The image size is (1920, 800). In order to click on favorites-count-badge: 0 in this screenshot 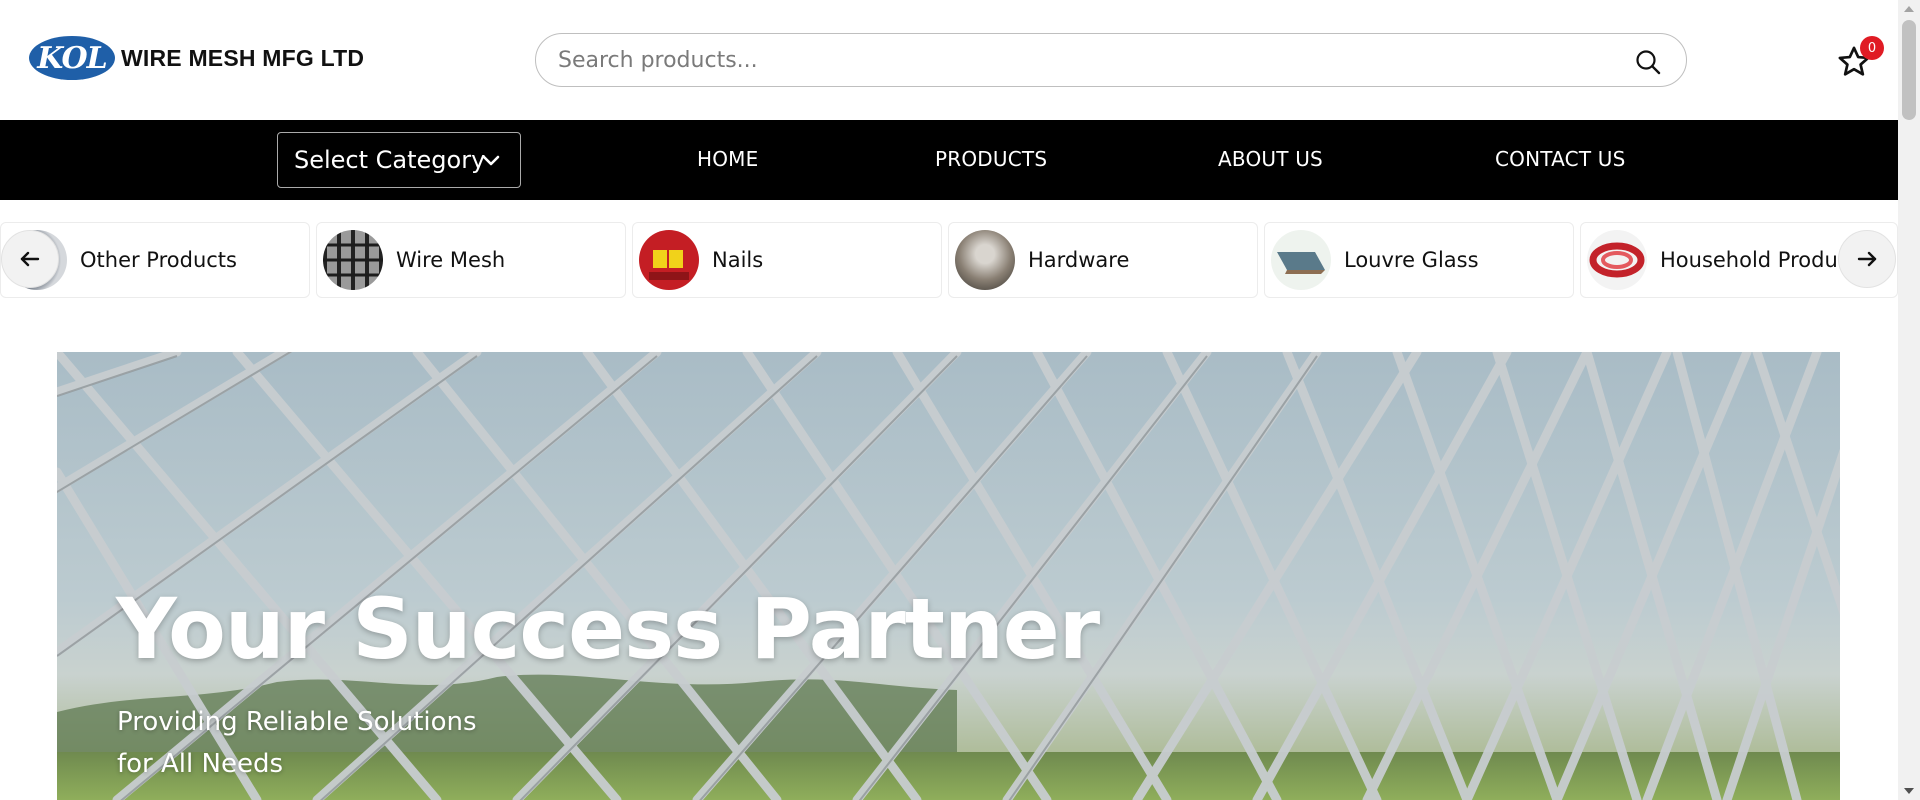, I will do `click(1872, 48)`.